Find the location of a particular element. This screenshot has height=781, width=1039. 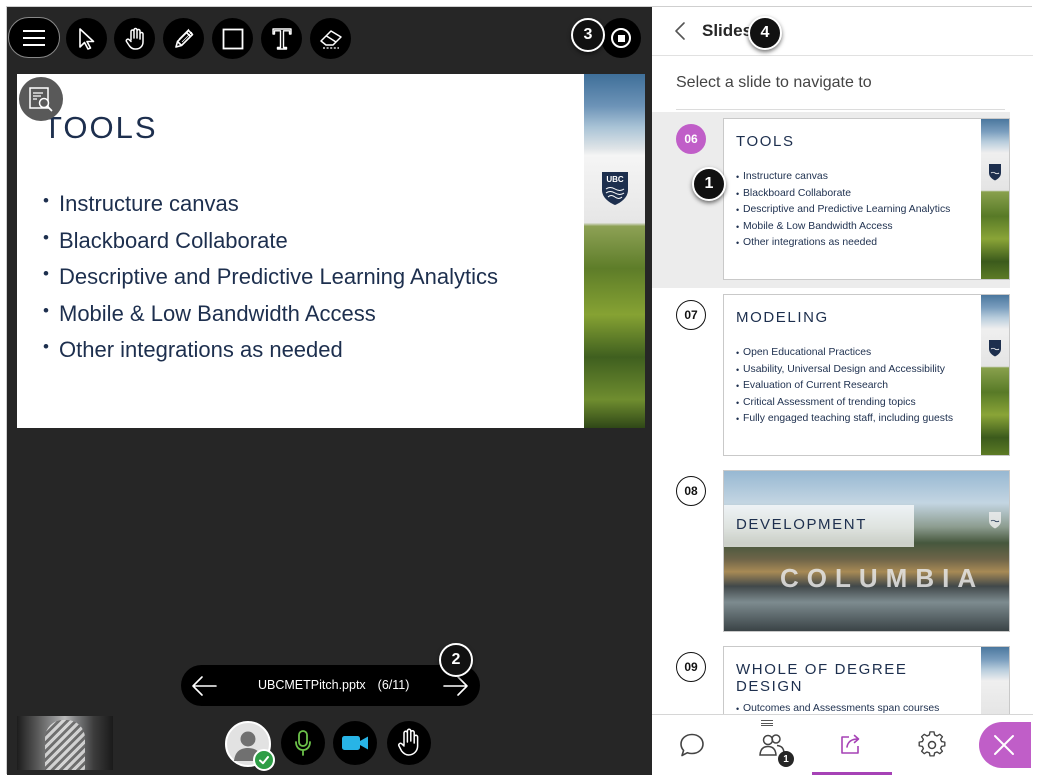

thumbnail-title: WHOLE OF DEGREE DESIGN is located at coordinates (822, 678).